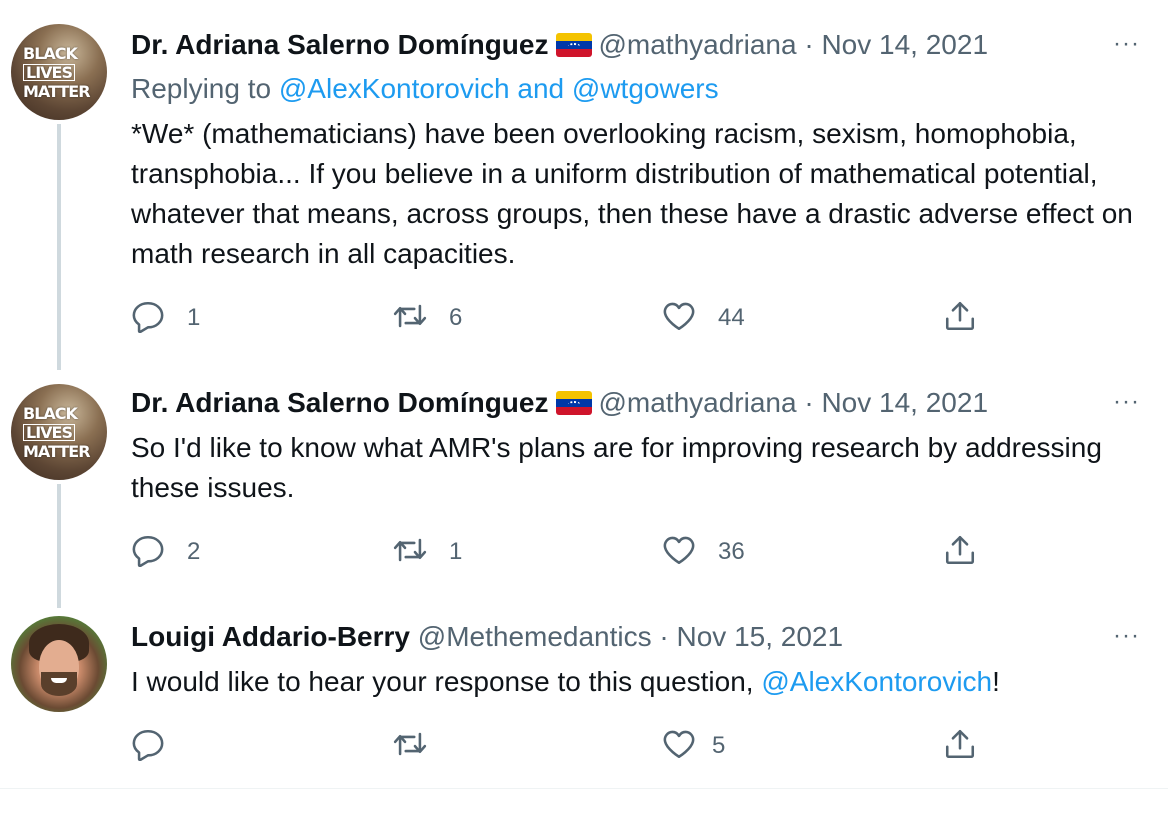 This screenshot has width=1168, height=830. What do you see at coordinates (165, 318) in the screenshot?
I see `reply-button: 1` at bounding box center [165, 318].